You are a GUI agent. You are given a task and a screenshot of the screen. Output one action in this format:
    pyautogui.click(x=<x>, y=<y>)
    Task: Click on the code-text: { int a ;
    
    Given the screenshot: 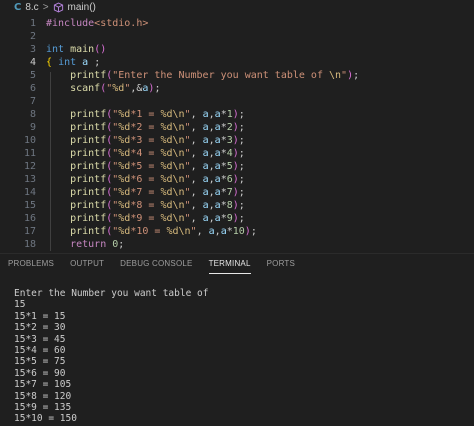 What is the action you would take?
    pyautogui.click(x=73, y=62)
    